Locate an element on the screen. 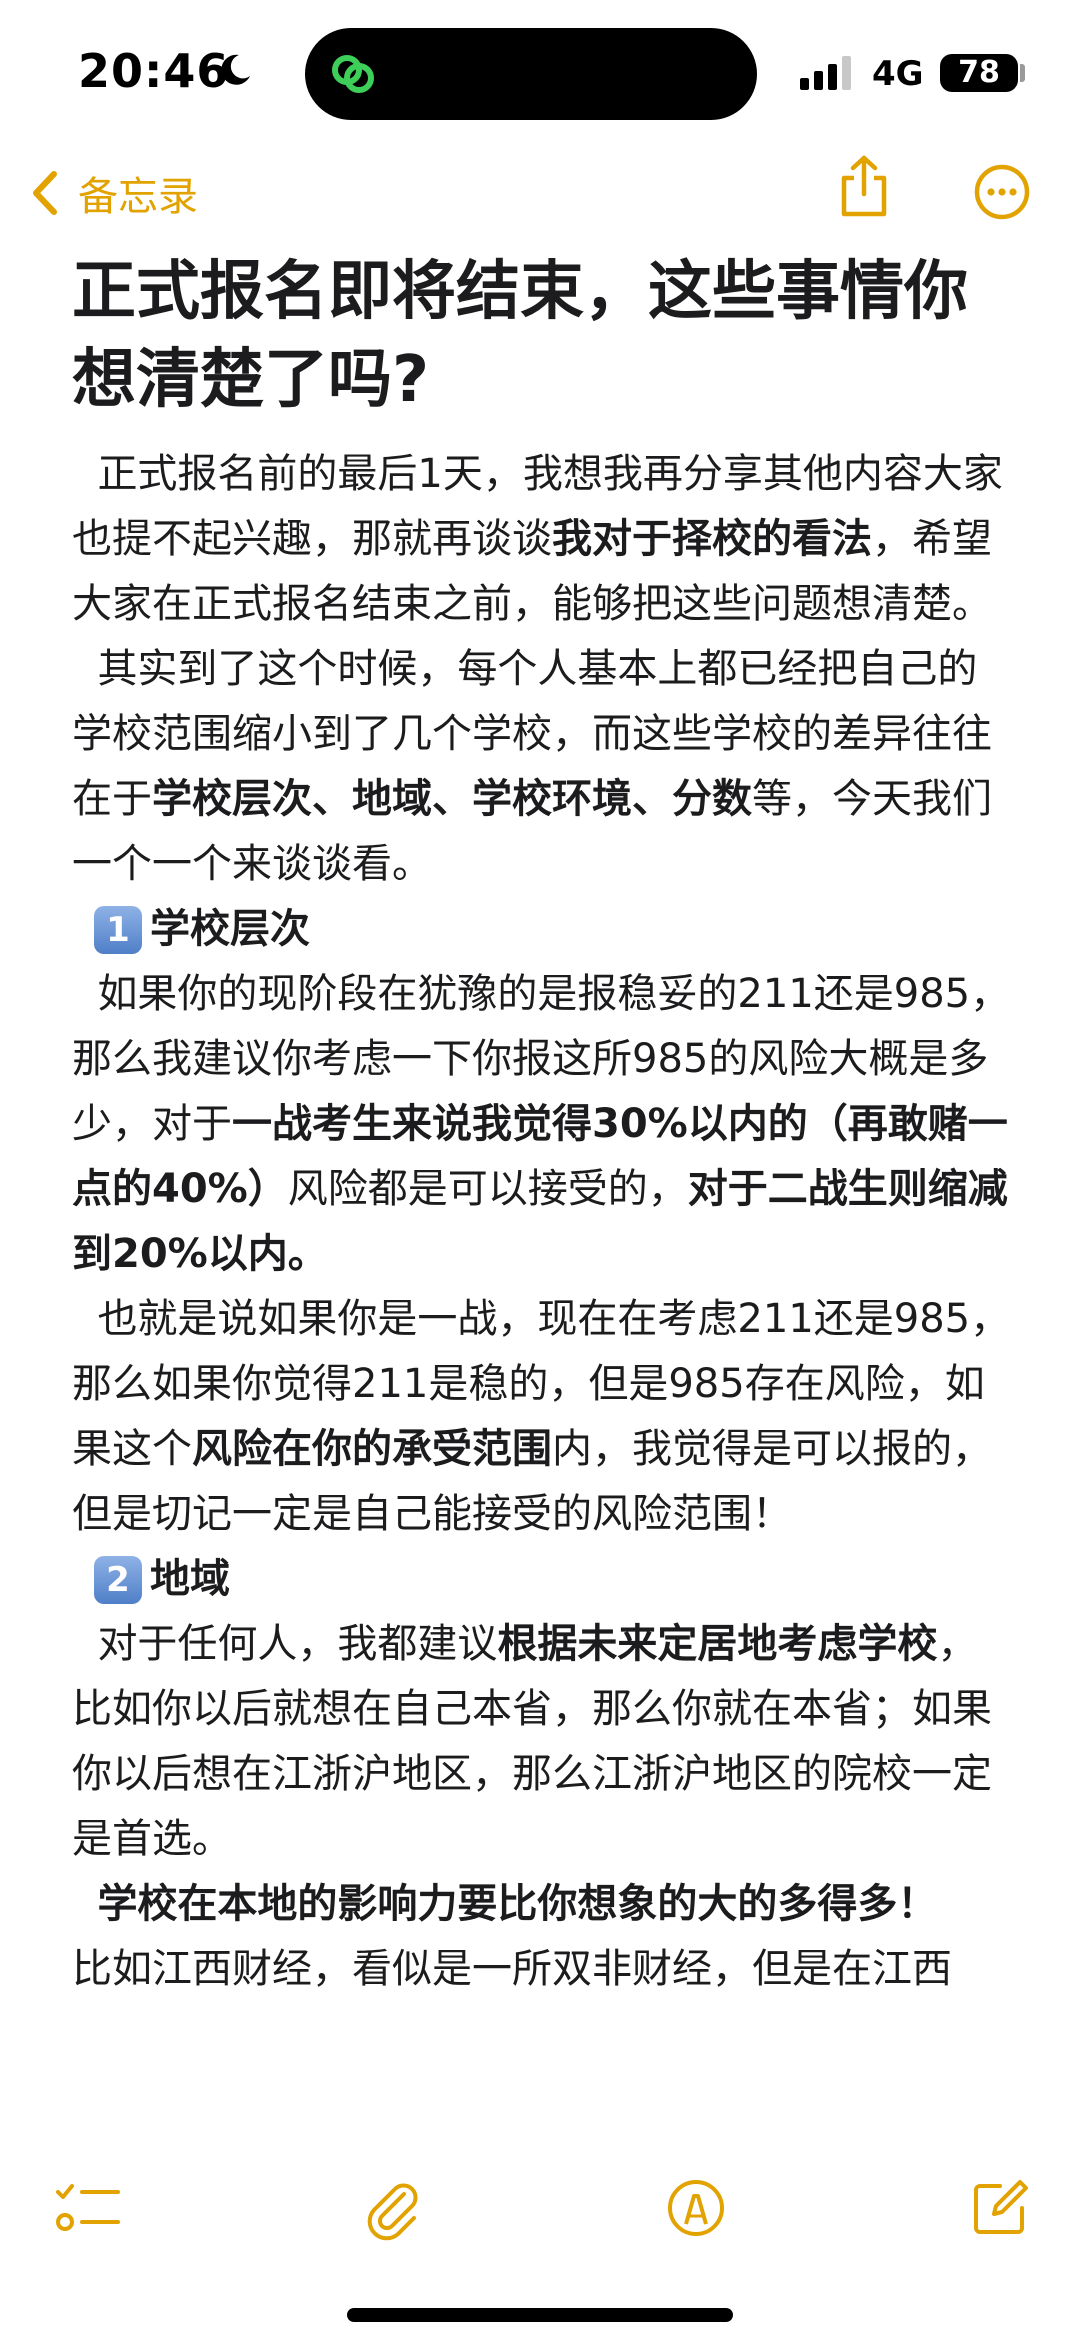 The width and height of the screenshot is (1080, 2341). navigation-bar: 备忘录 is located at coordinates (540, 190).